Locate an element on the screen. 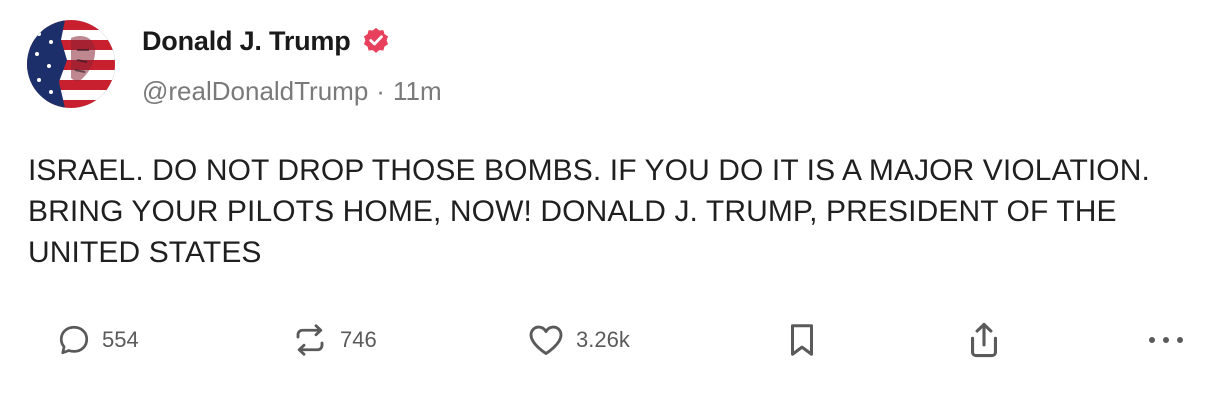  repost-count: 746 is located at coordinates (358, 339).